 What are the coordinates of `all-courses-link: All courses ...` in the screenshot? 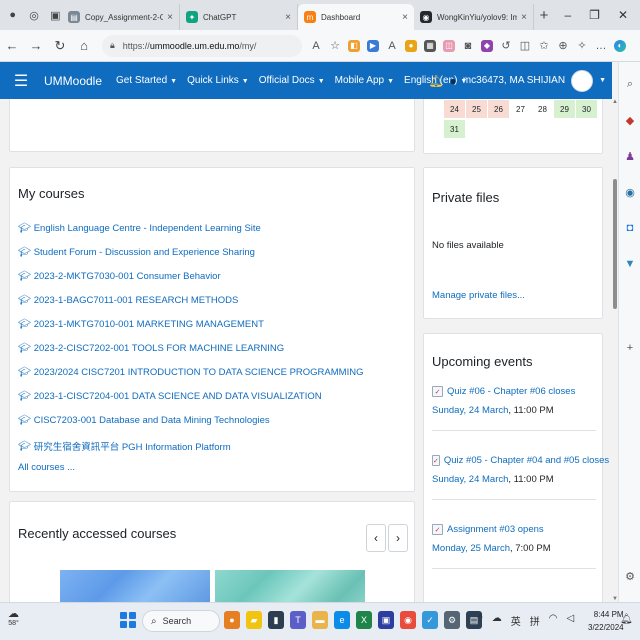 It's located at (46, 467).